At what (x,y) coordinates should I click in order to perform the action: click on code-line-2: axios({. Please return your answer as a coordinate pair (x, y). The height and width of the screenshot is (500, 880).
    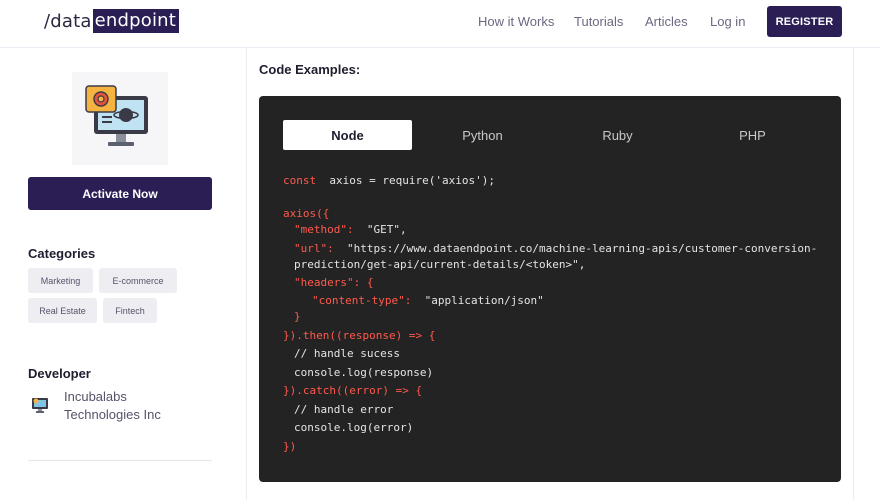
    Looking at the image, I should click on (306, 213).